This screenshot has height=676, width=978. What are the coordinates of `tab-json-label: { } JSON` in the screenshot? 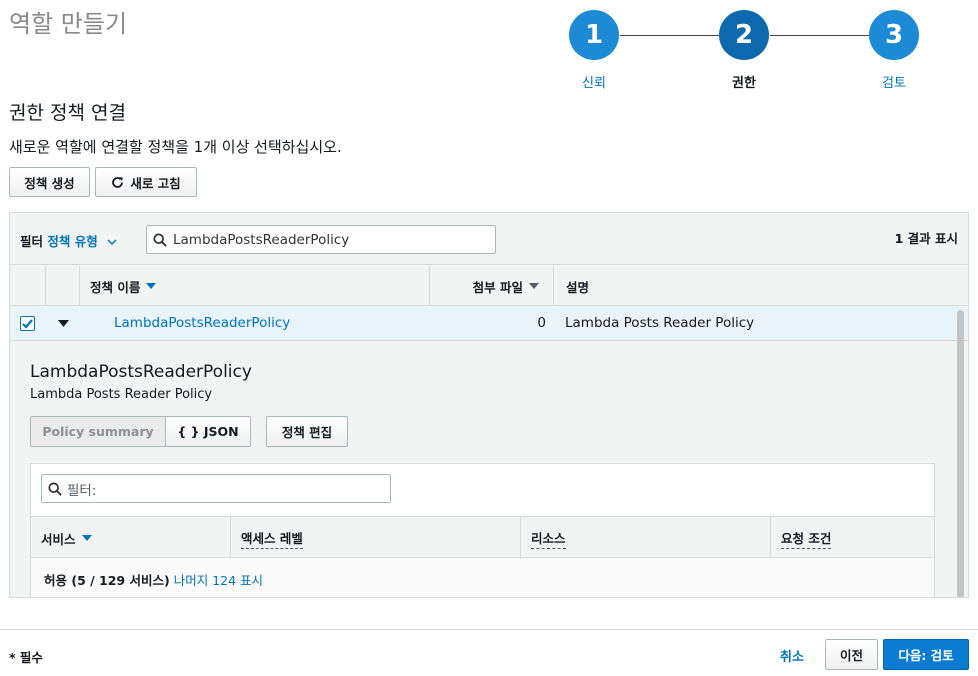 It's located at (208, 431).